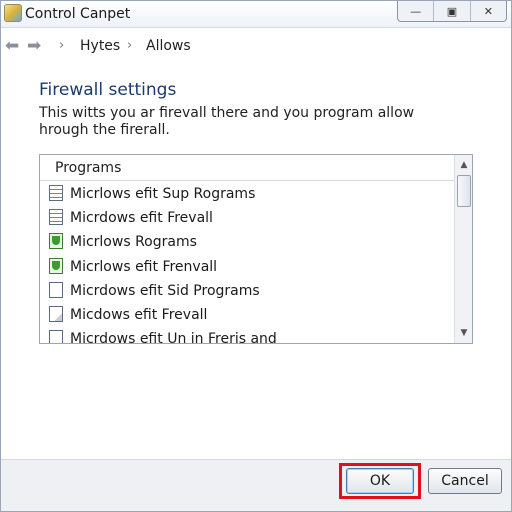  What do you see at coordinates (247, 218) in the screenshot?
I see `list-item: Micrdows efit Frevall` at bounding box center [247, 218].